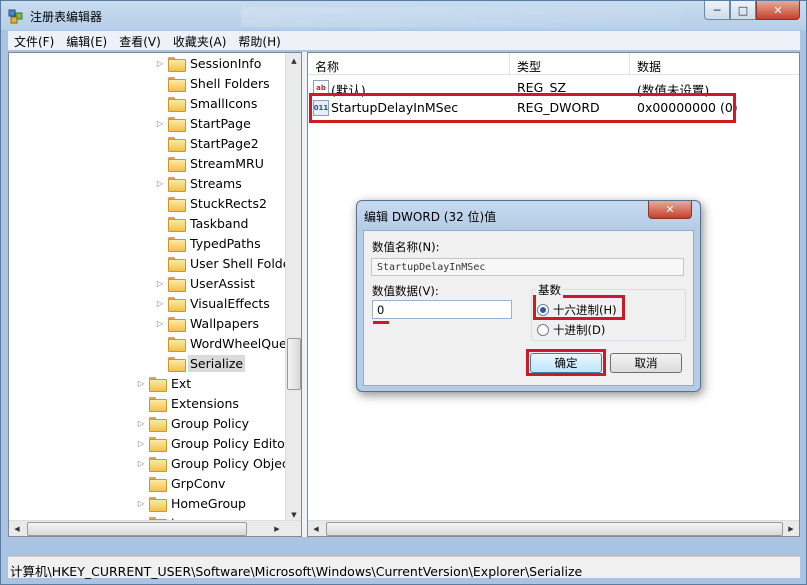  I want to click on tree-item-streams: ▷ Streams, so click(199, 183).